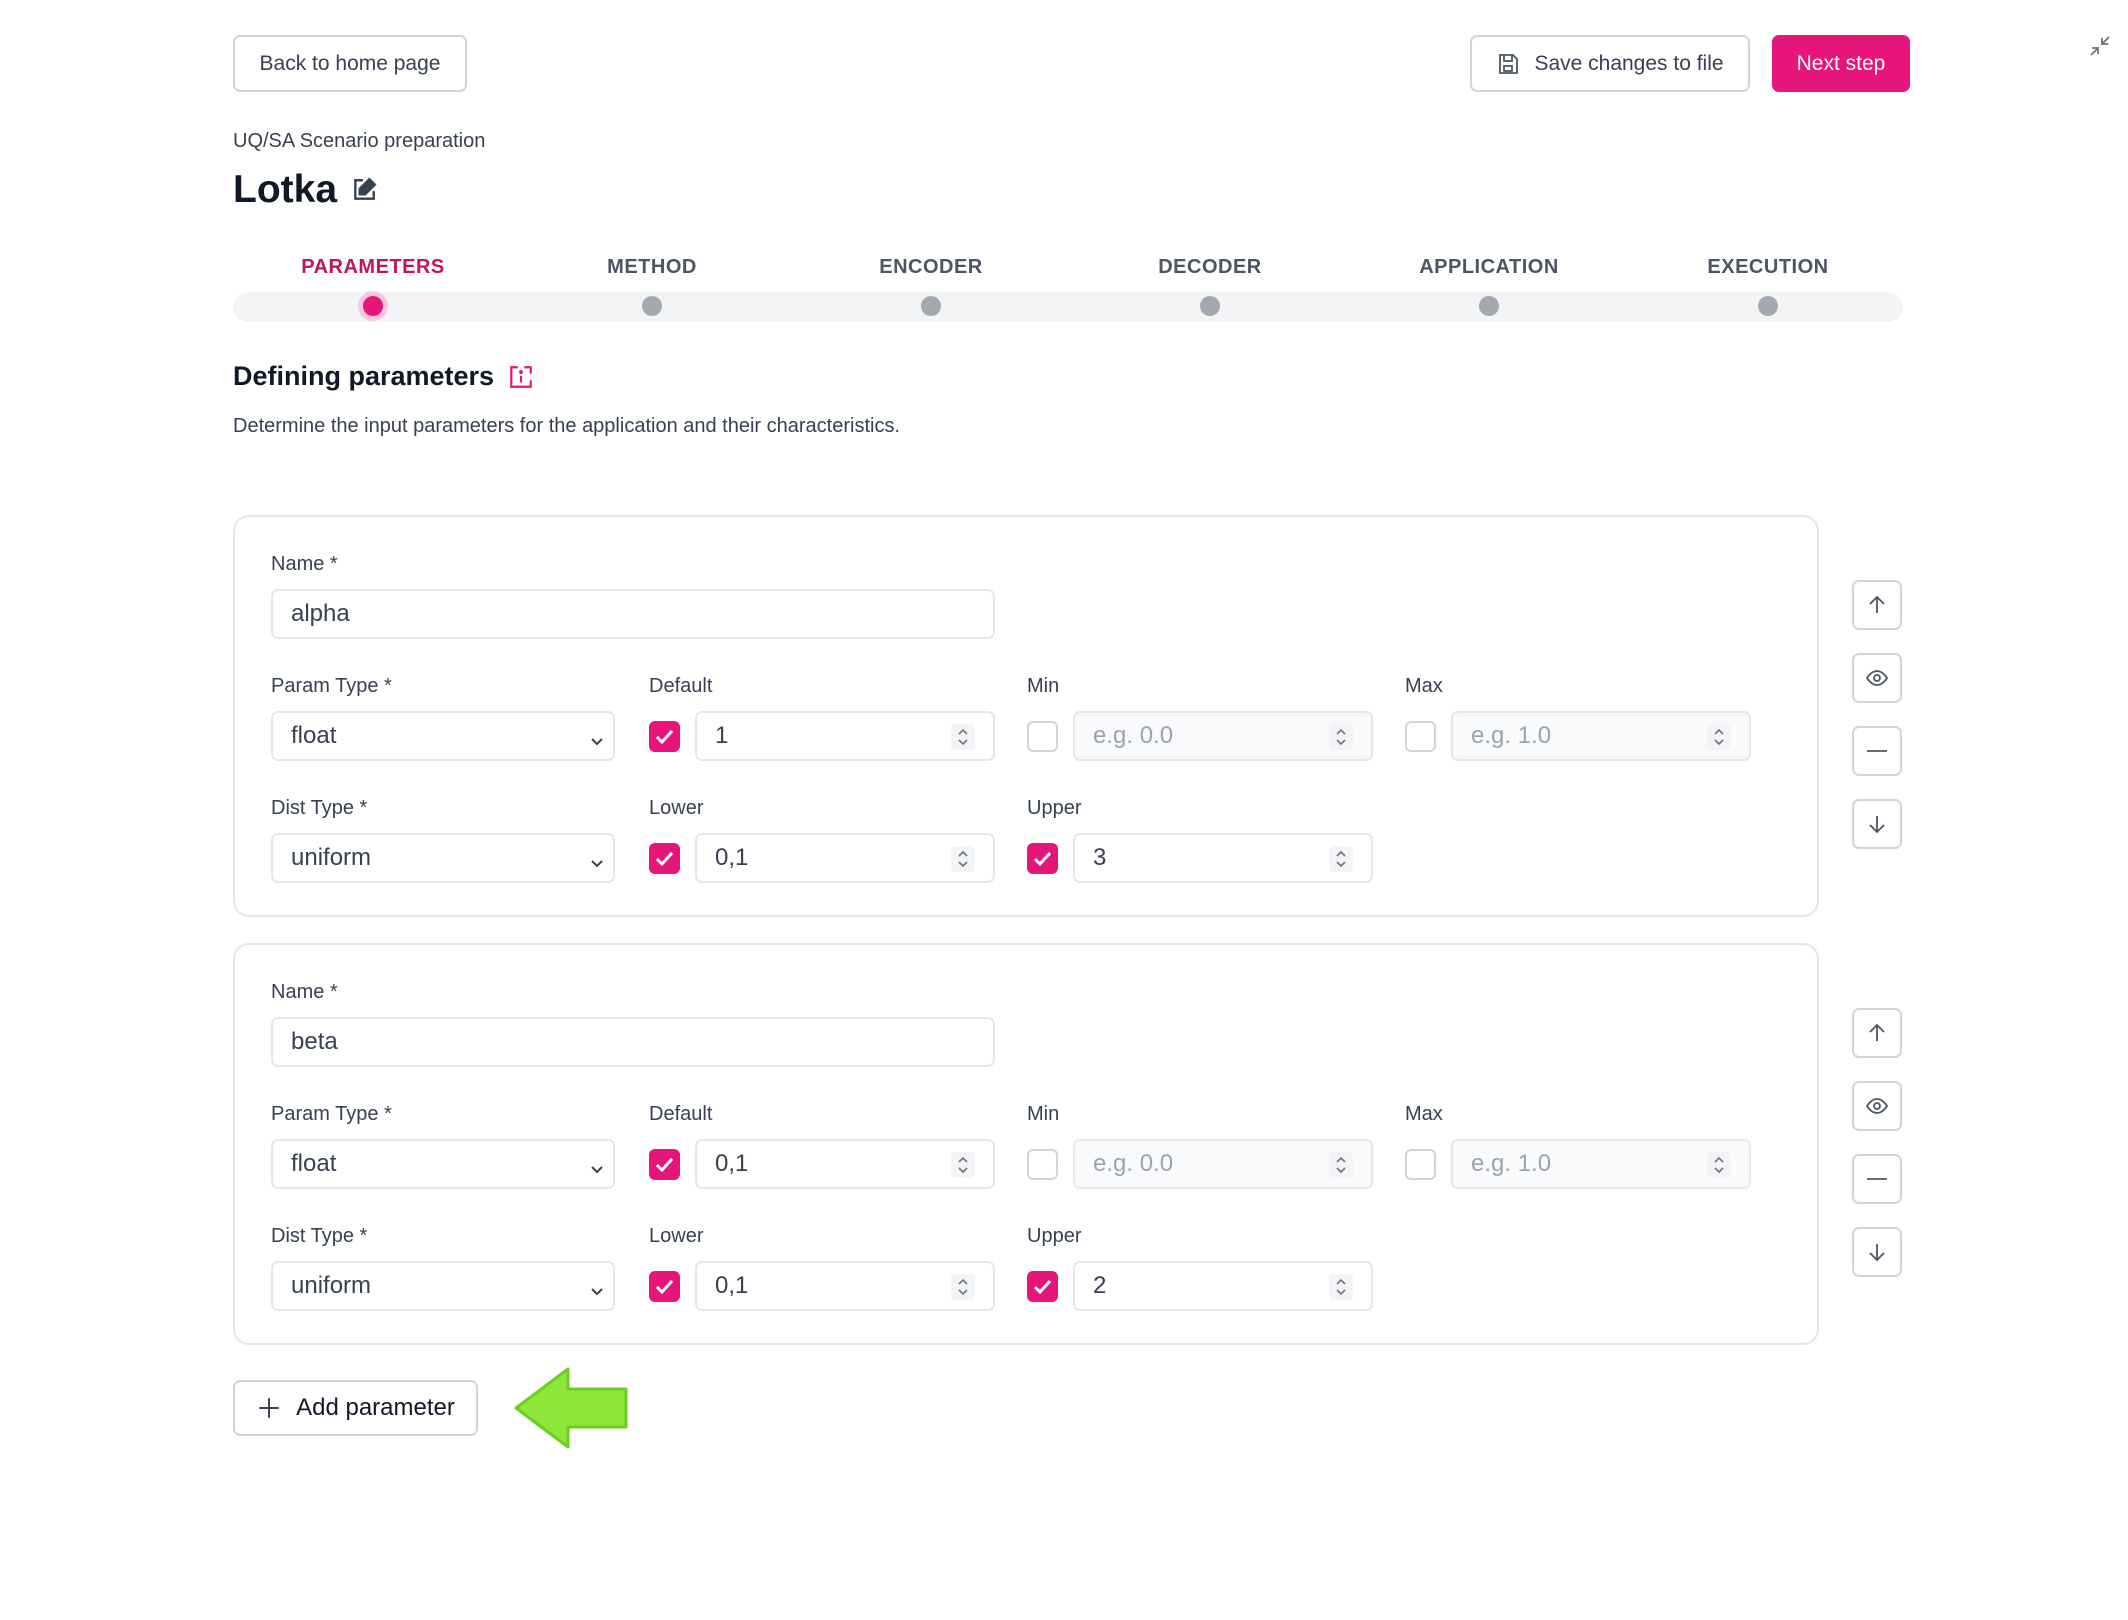 This screenshot has width=2128, height=1620. What do you see at coordinates (320, 613) in the screenshot?
I see `name-value: alpha` at bounding box center [320, 613].